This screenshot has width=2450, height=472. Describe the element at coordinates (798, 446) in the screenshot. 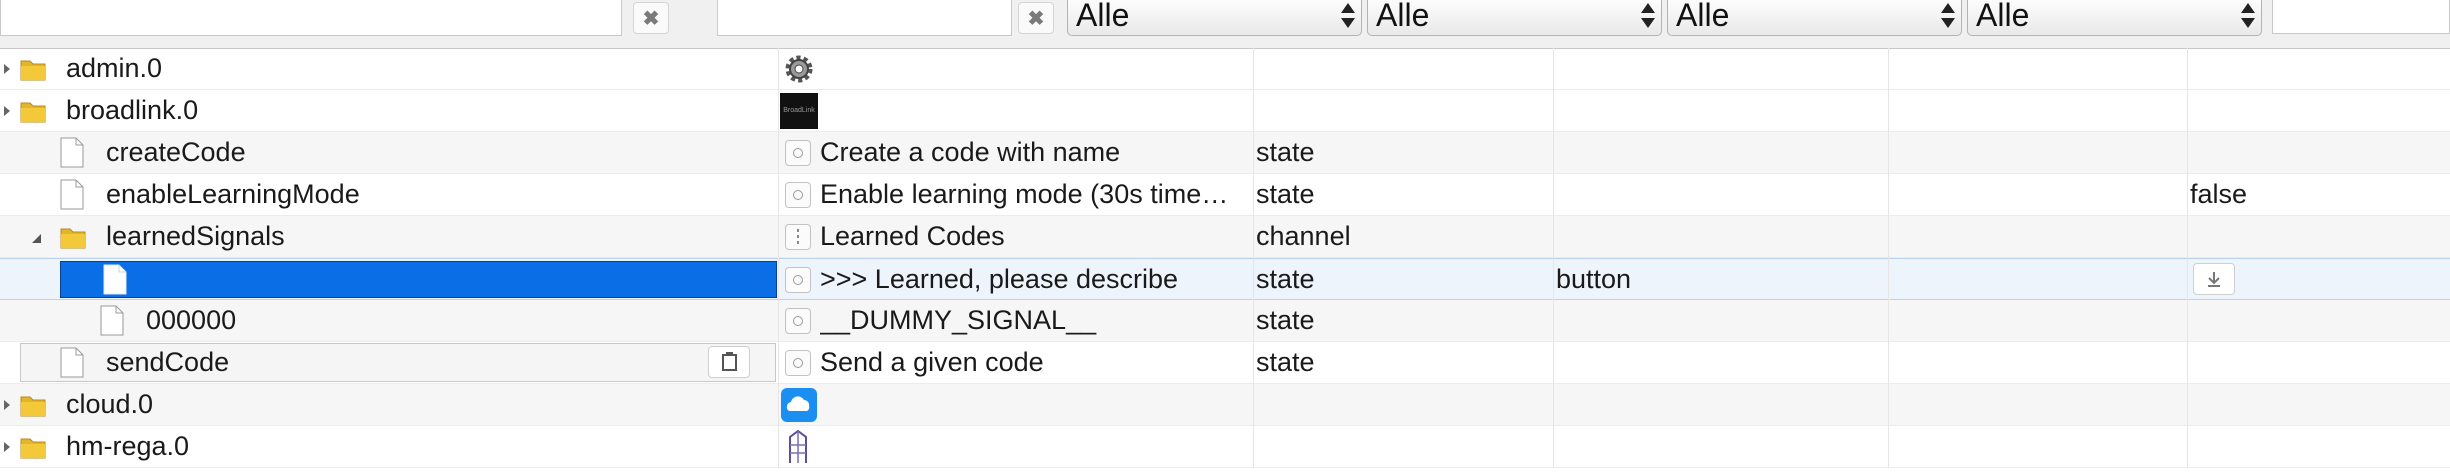

I see `rega-icon` at that location.